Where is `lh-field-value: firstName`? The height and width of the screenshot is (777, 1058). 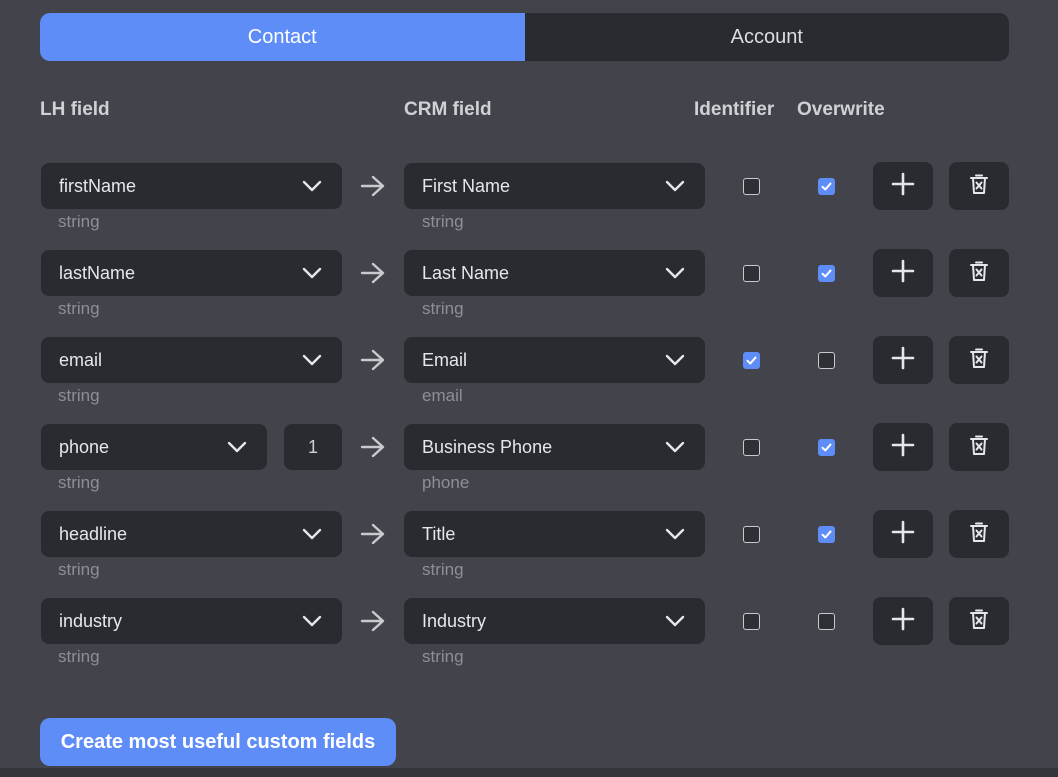
lh-field-value: firstName is located at coordinates (98, 185).